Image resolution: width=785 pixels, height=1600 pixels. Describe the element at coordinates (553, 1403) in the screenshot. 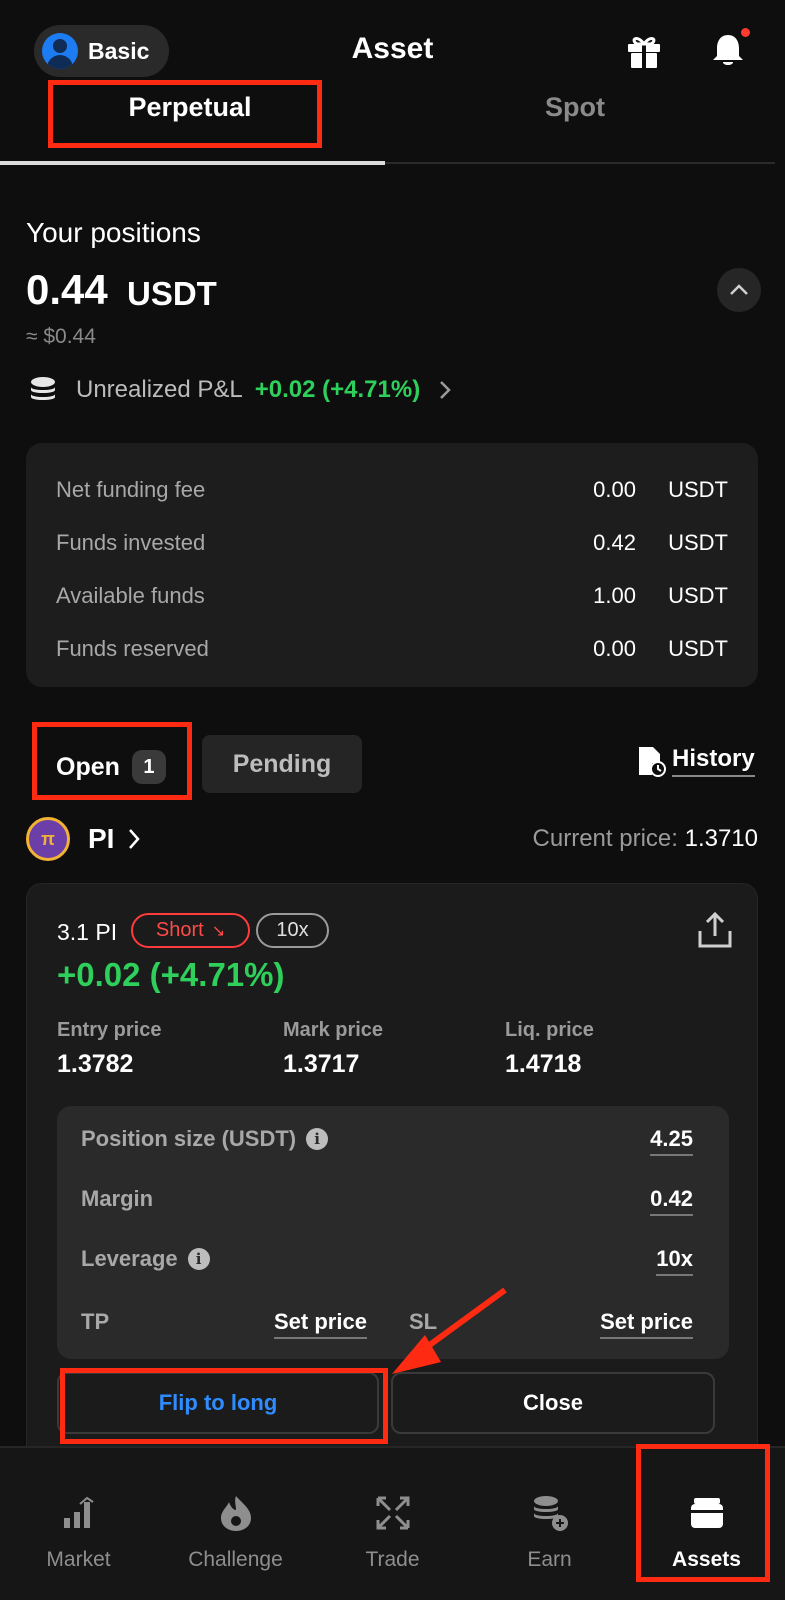

I see `close-position-button: Close` at that location.